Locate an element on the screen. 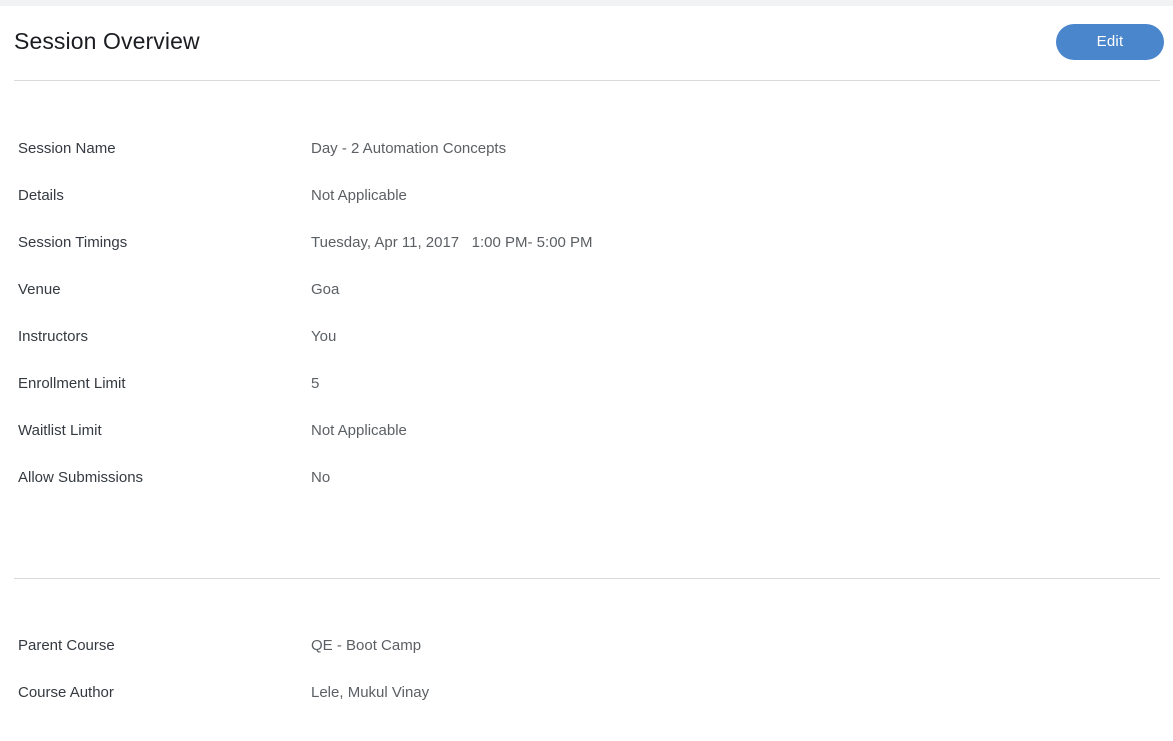 This screenshot has height=741, width=1173. page-title: Session Overview is located at coordinates (107, 41).